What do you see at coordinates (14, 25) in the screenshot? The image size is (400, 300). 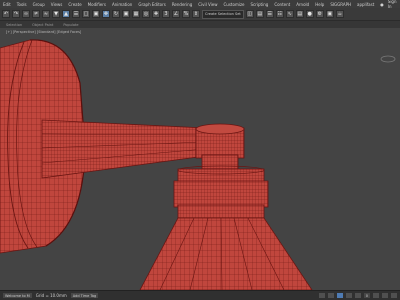 I see `tab-selection: Selection` at bounding box center [14, 25].